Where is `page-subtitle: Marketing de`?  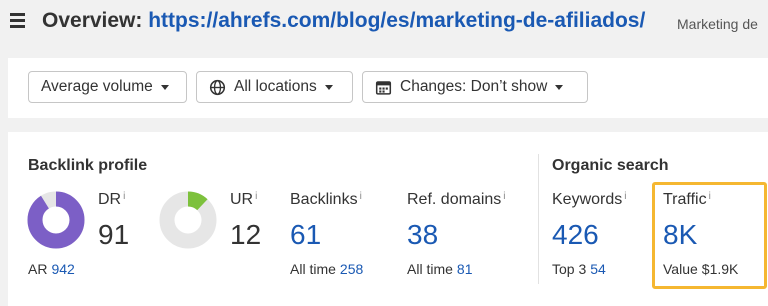 page-subtitle: Marketing de is located at coordinates (717, 24).